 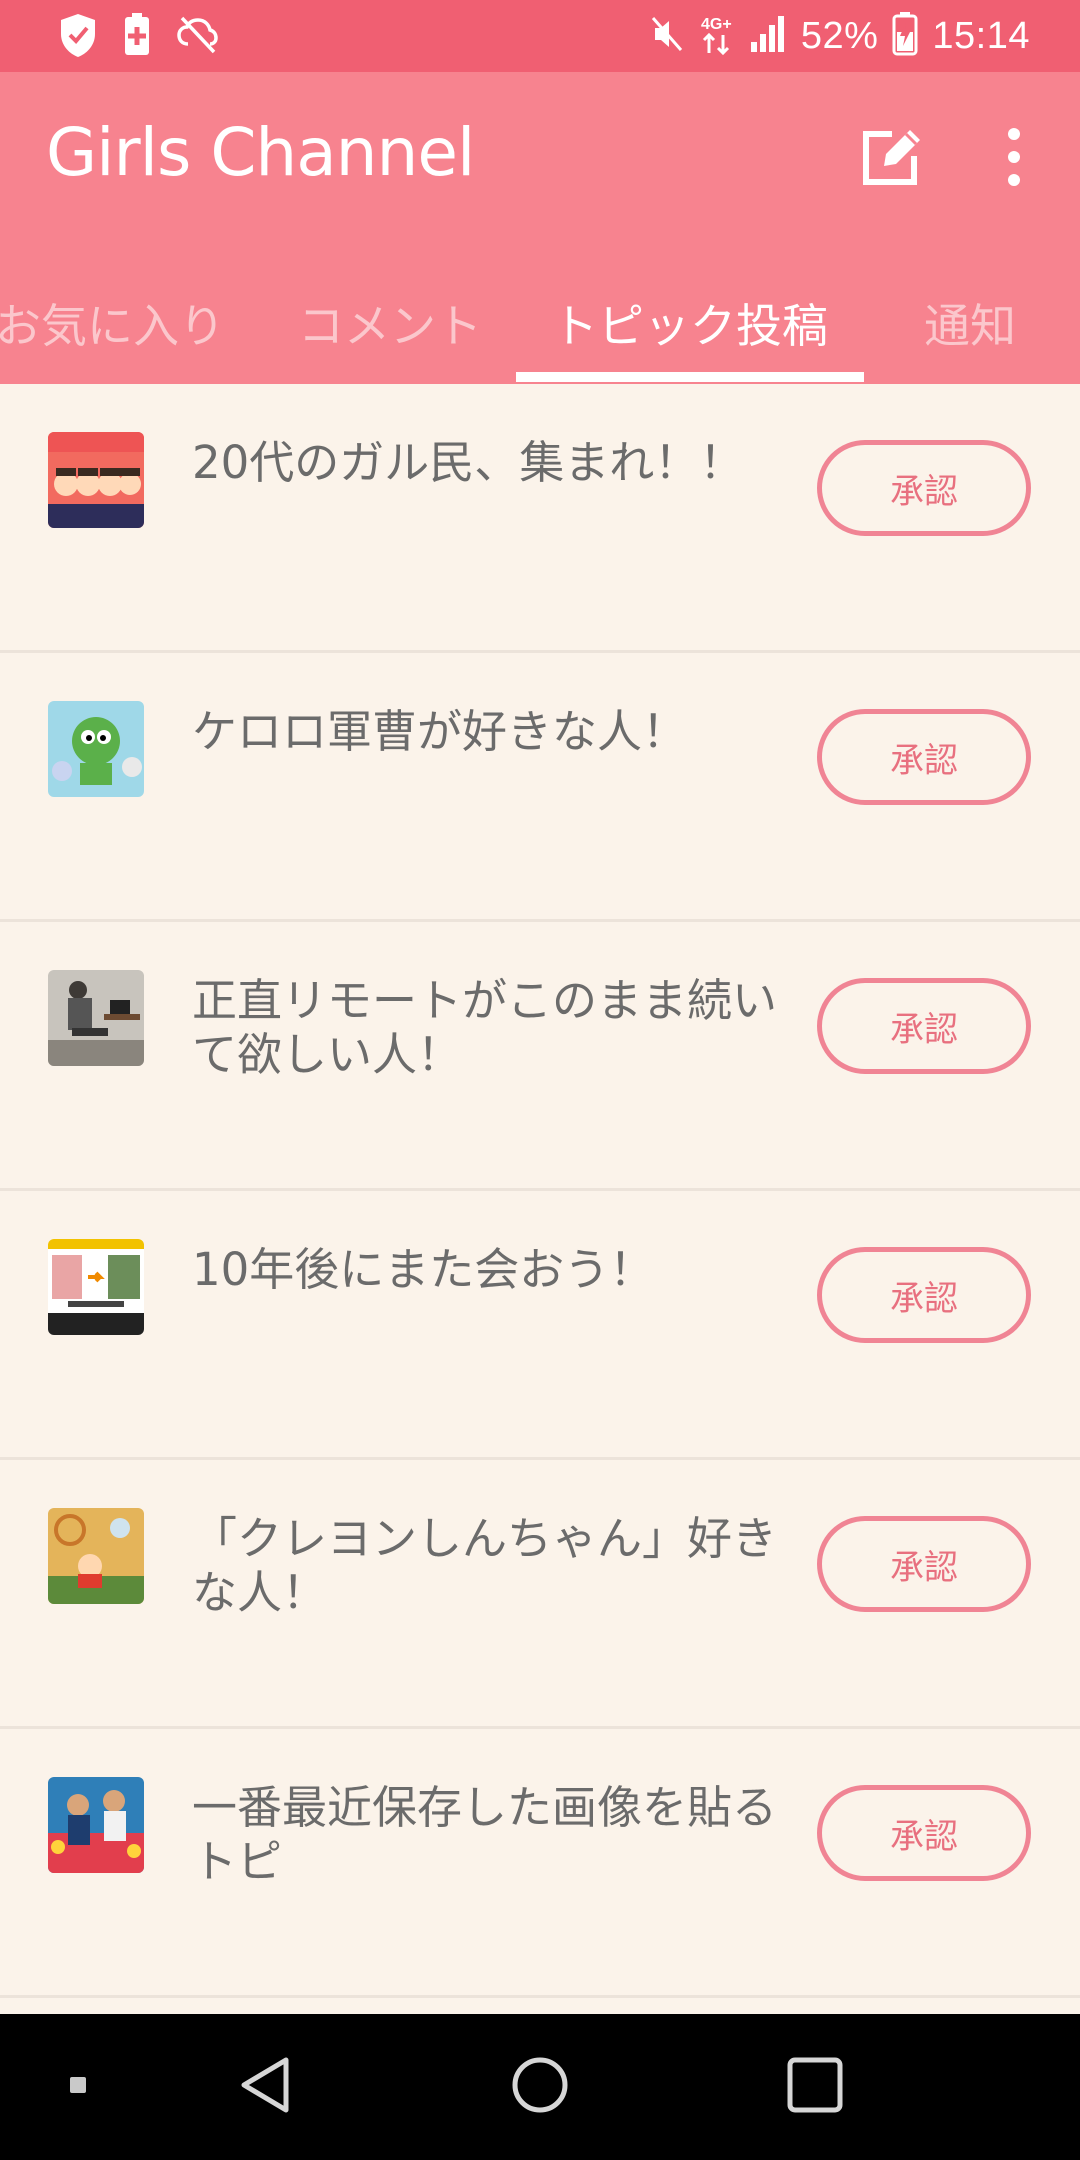 I want to click on topic-title: 正直リモートがこのまま続いて欲しい人！, so click(x=485, y=1027).